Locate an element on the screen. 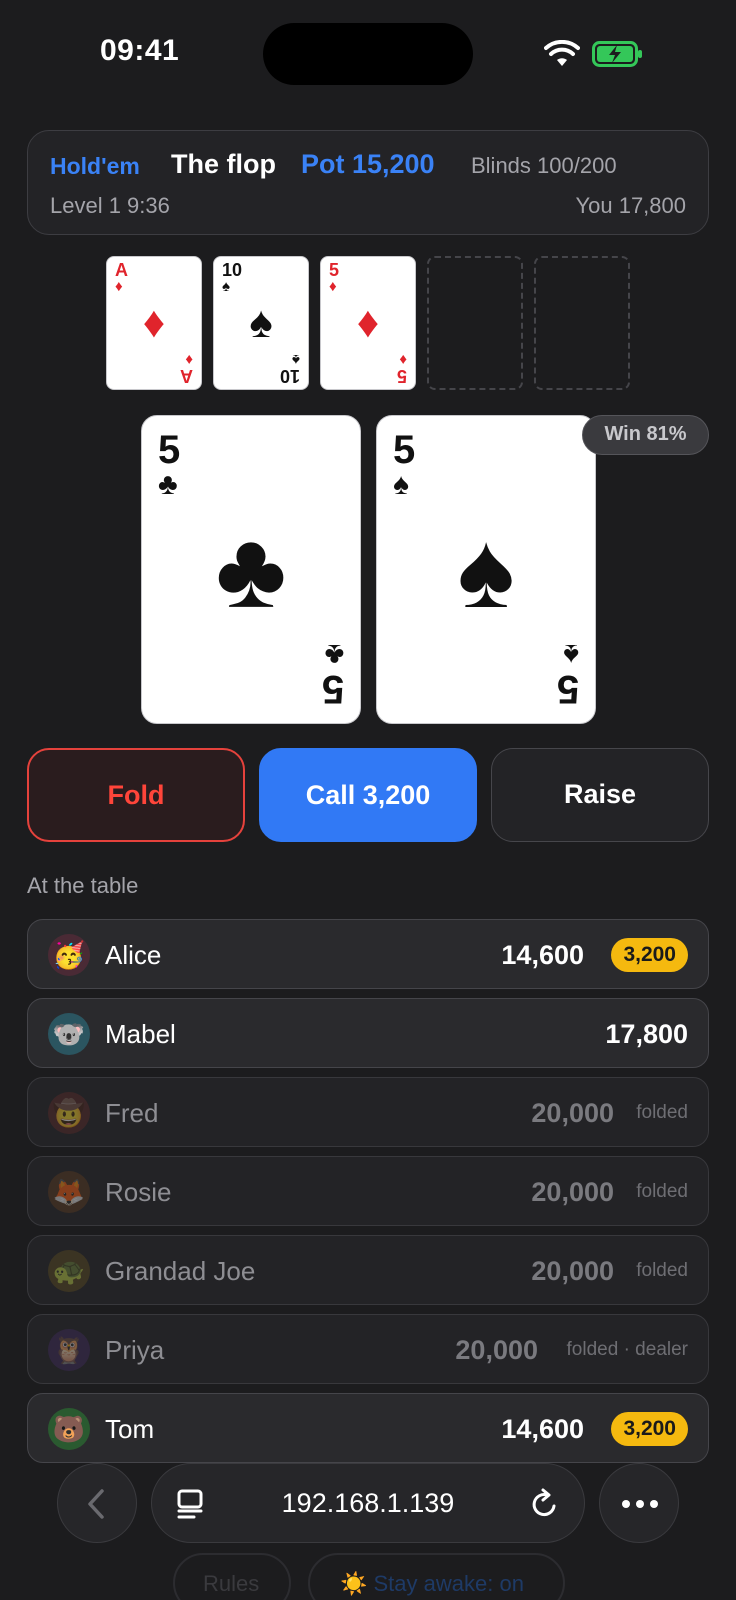  turn-slot is located at coordinates (475, 323).